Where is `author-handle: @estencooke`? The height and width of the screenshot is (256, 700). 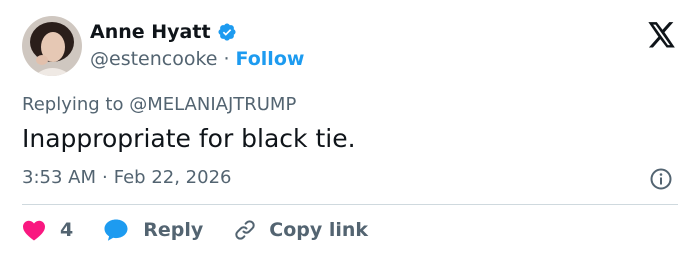
author-handle: @estencooke is located at coordinates (153, 59).